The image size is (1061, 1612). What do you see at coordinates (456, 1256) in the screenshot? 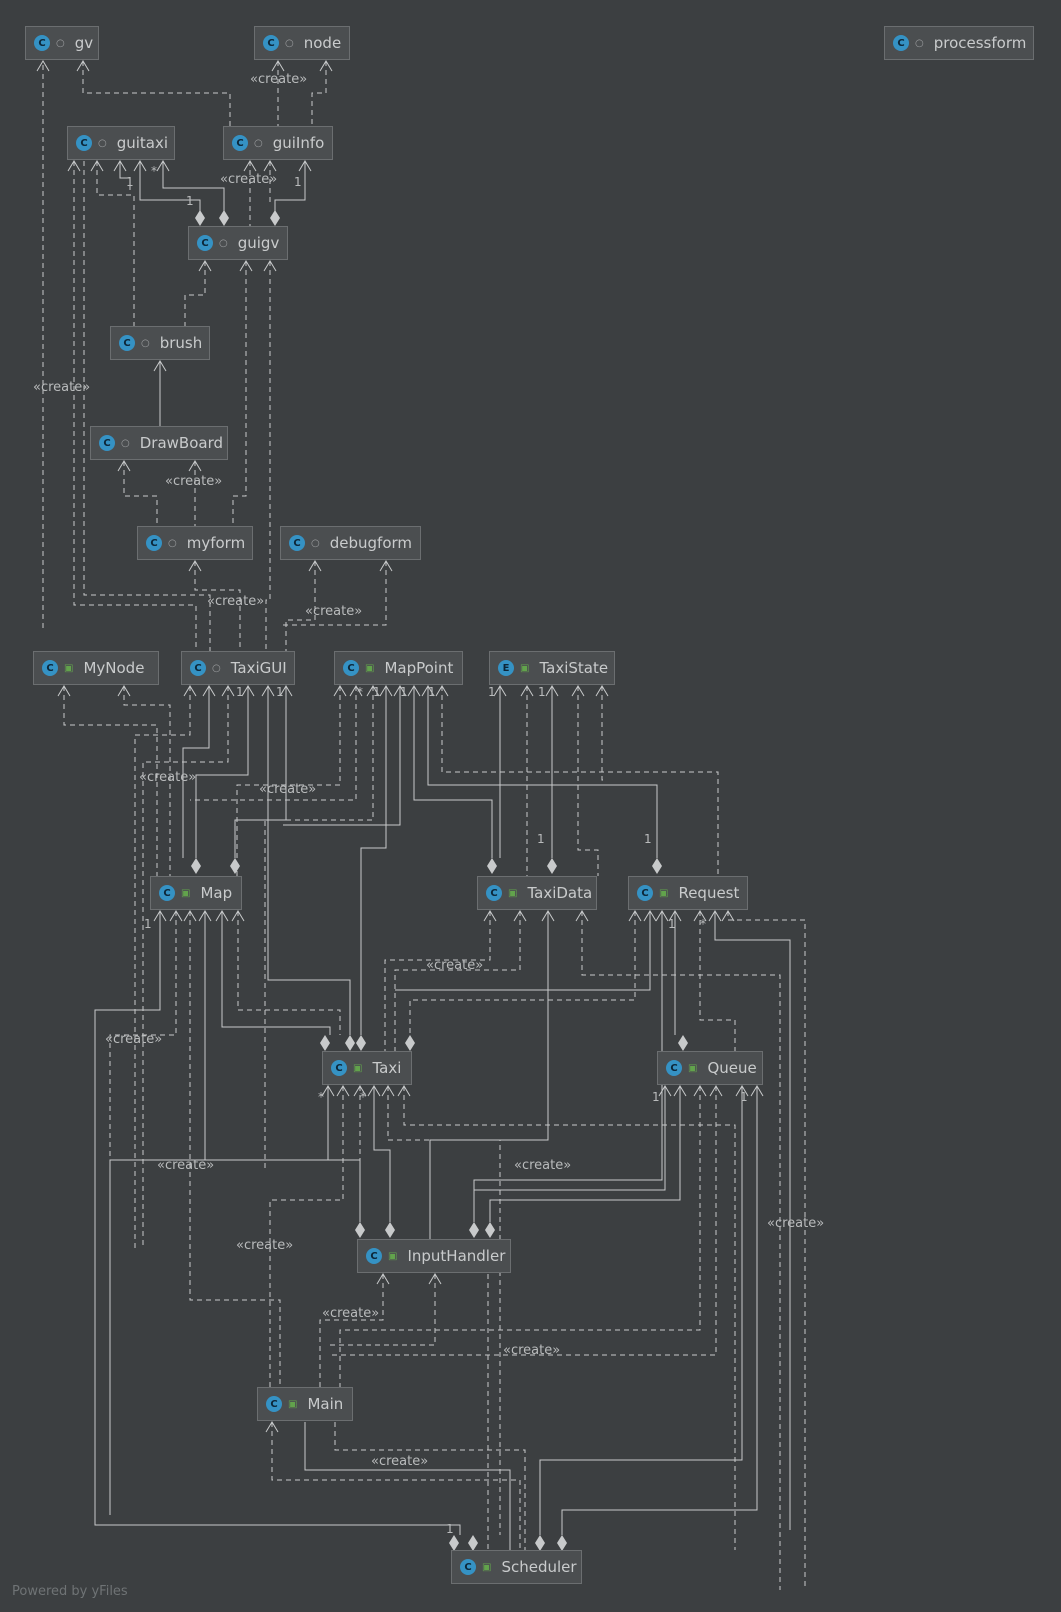
I see `class-name: InputHandler` at bounding box center [456, 1256].